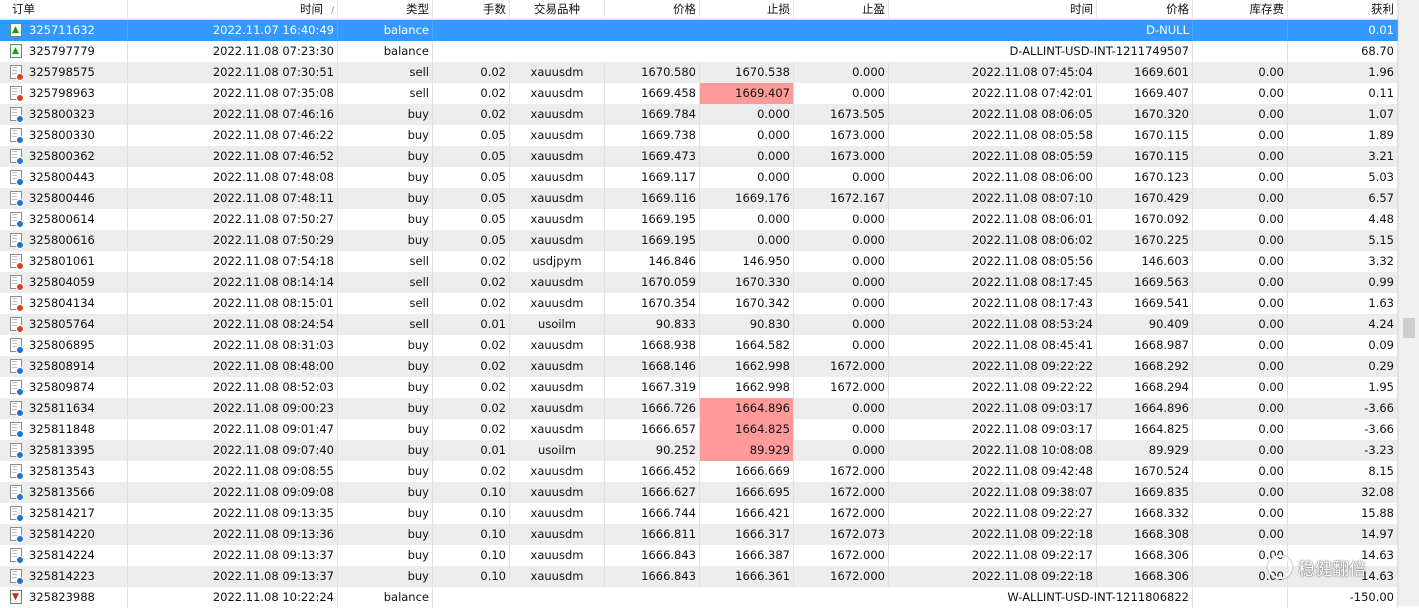  What do you see at coordinates (233, 156) in the screenshot?
I see `open-time-cell: 2022.11.08 07:46:52` at bounding box center [233, 156].